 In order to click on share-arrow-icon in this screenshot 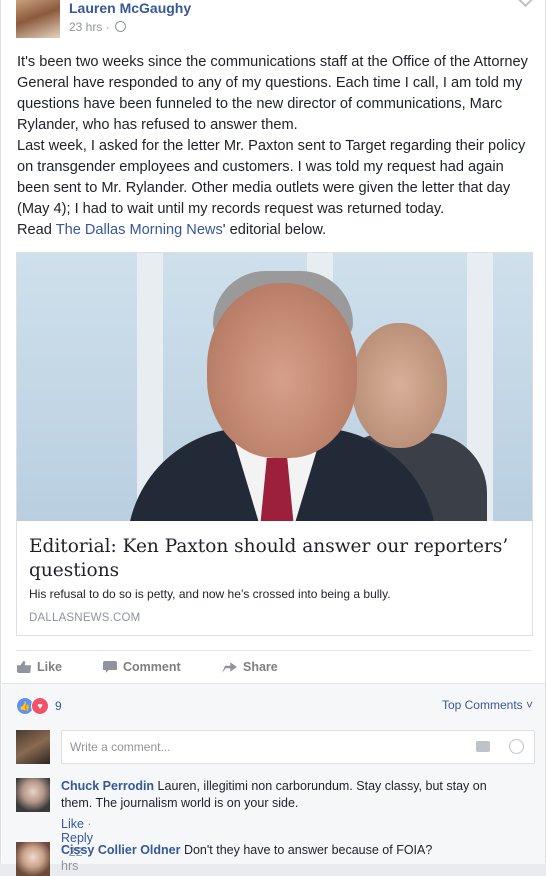, I will do `click(229, 667)`.